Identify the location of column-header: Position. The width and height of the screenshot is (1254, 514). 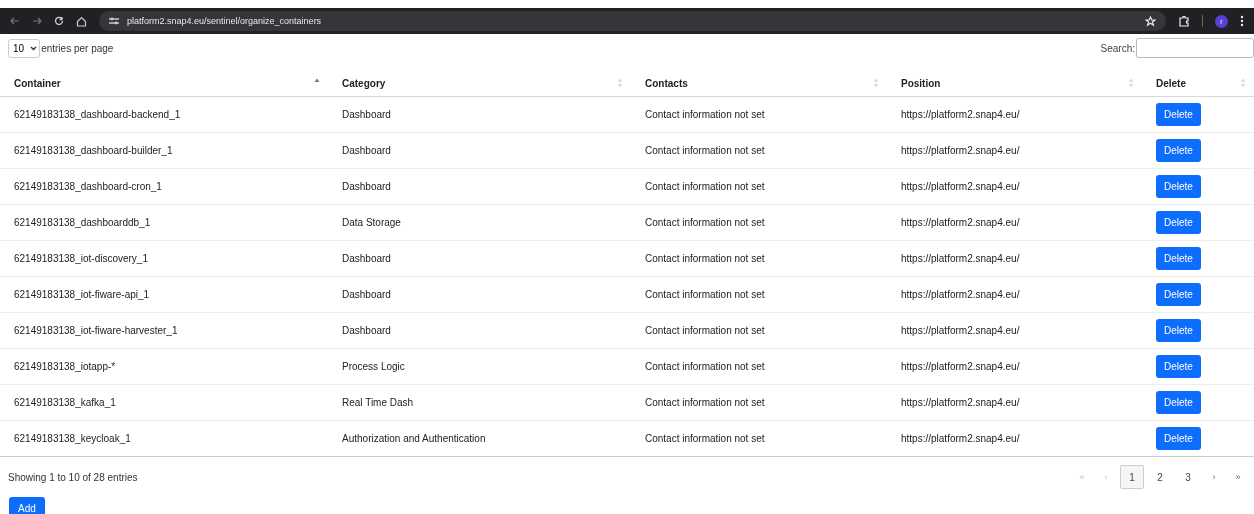
(1014, 83).